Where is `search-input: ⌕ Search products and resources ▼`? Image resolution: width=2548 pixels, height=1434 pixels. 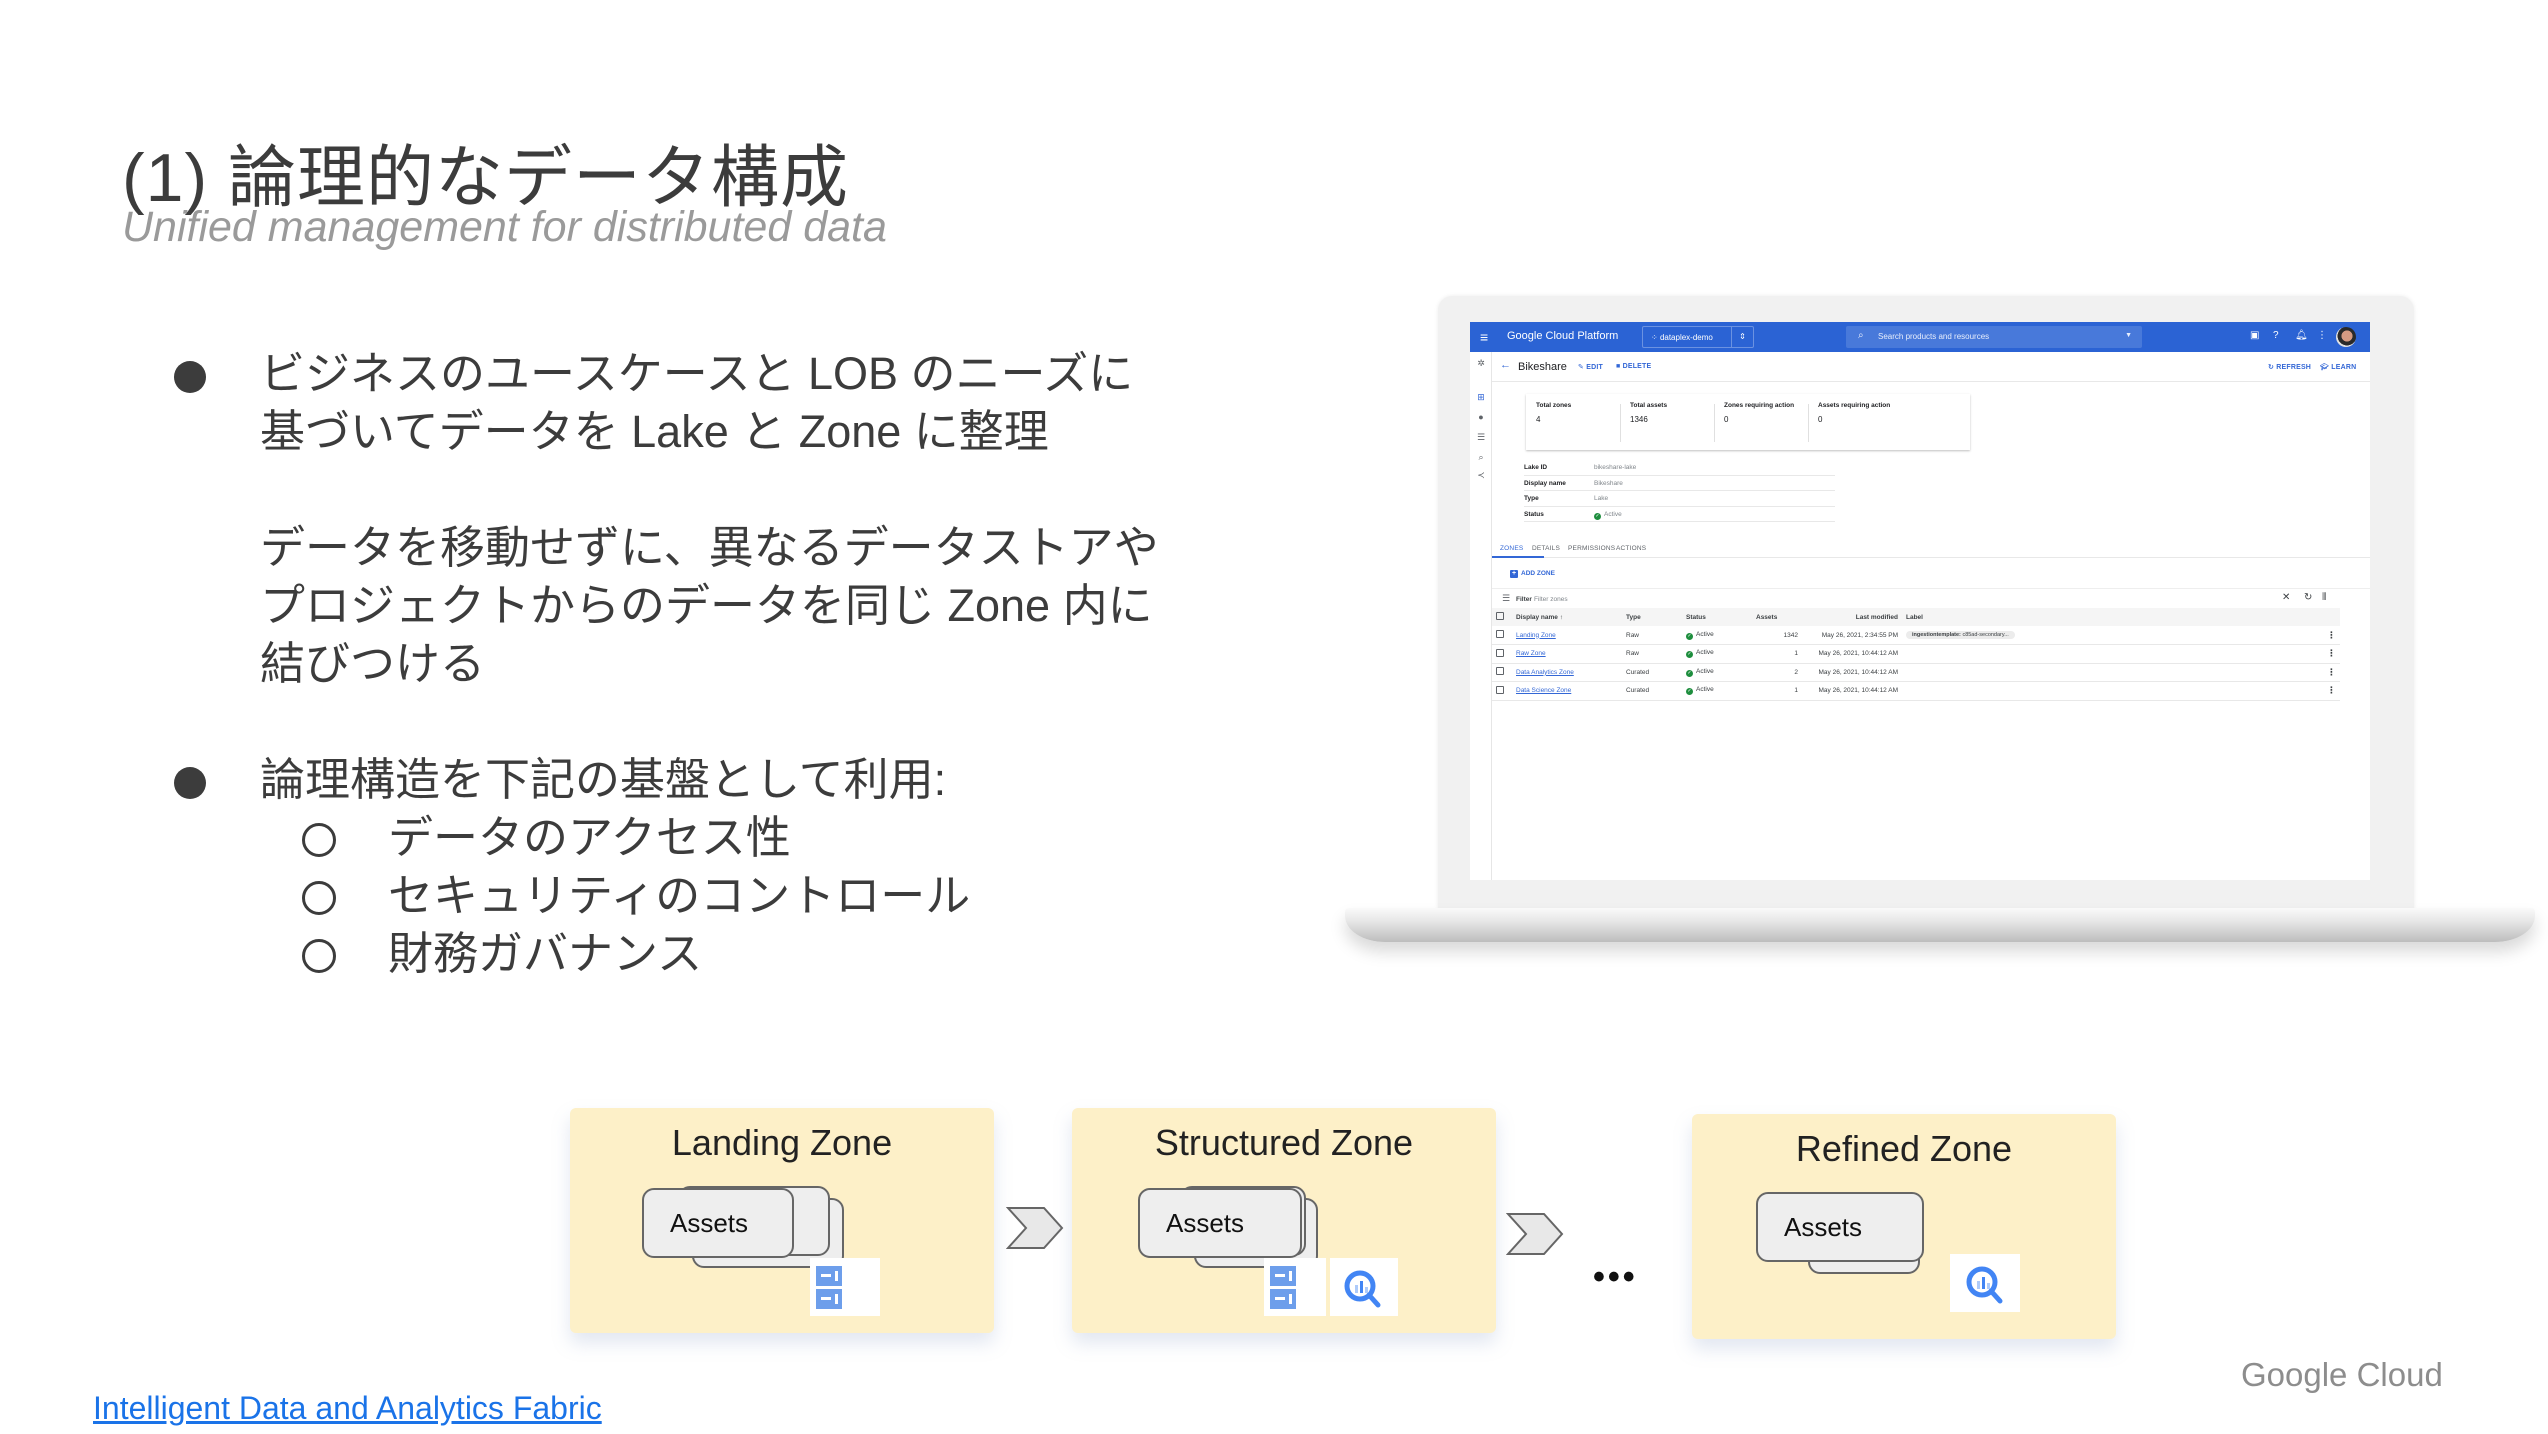 search-input: ⌕ Search products and resources ▼ is located at coordinates (1994, 337).